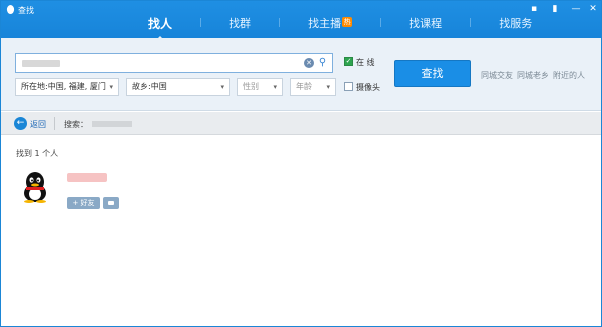  I want to click on location-pin-icon: ⚲, so click(322, 63).